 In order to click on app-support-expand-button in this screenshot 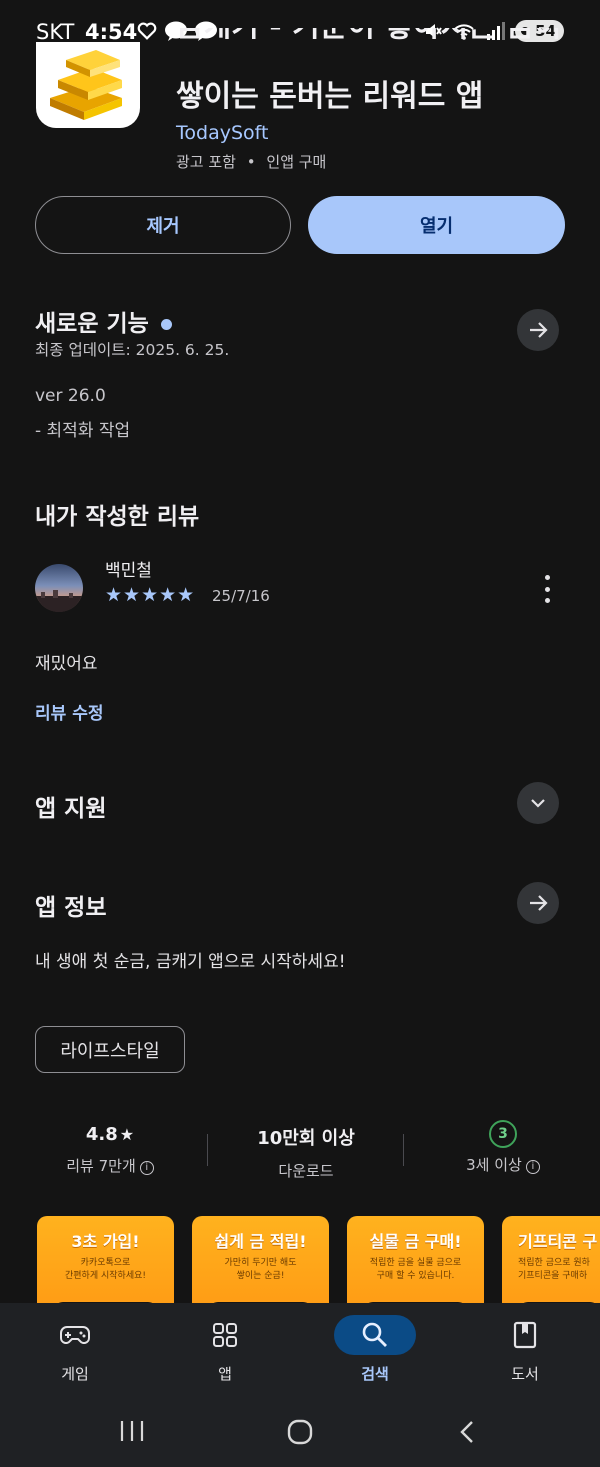, I will do `click(538, 803)`.